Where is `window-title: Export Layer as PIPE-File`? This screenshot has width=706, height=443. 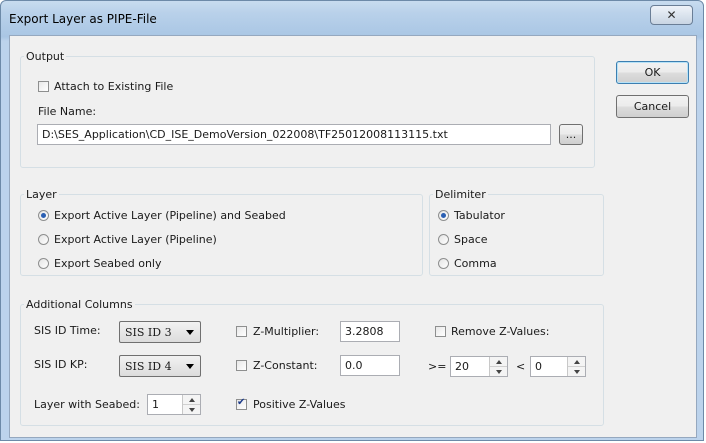
window-title: Export Layer as PIPE-File is located at coordinates (83, 19).